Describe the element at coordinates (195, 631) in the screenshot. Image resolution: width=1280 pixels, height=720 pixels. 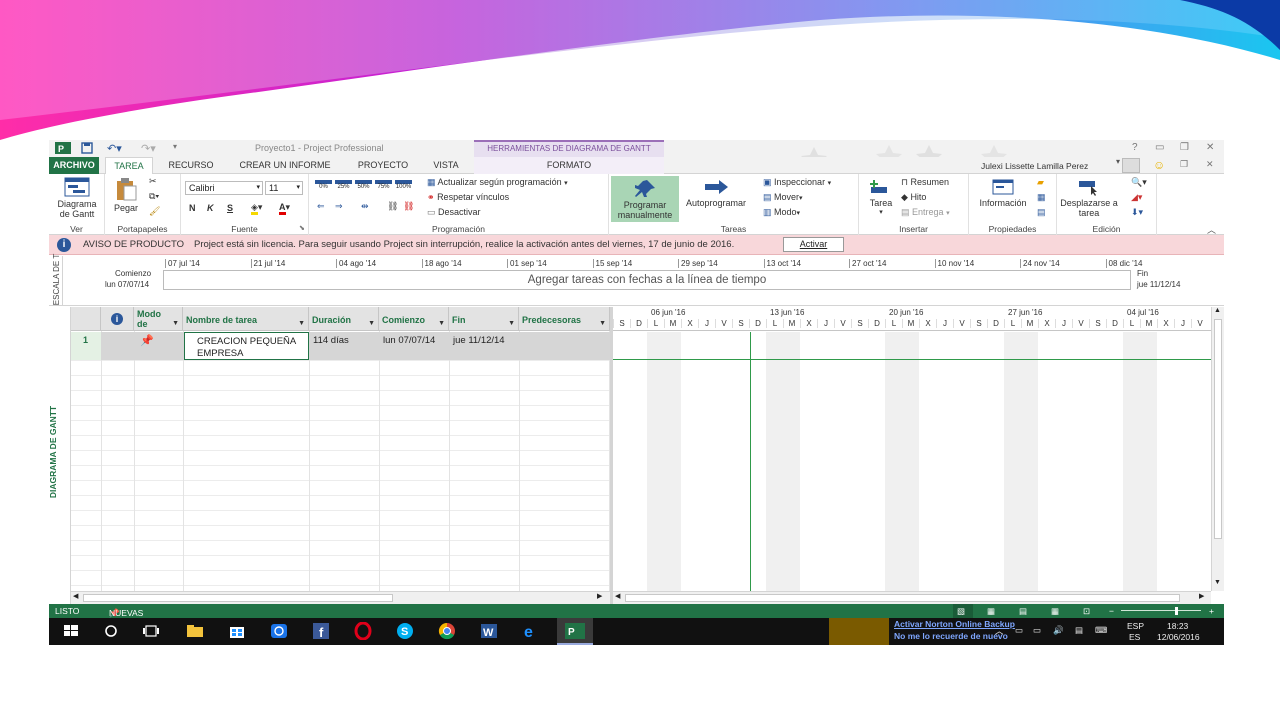
I see `file-explorer-icon` at that location.